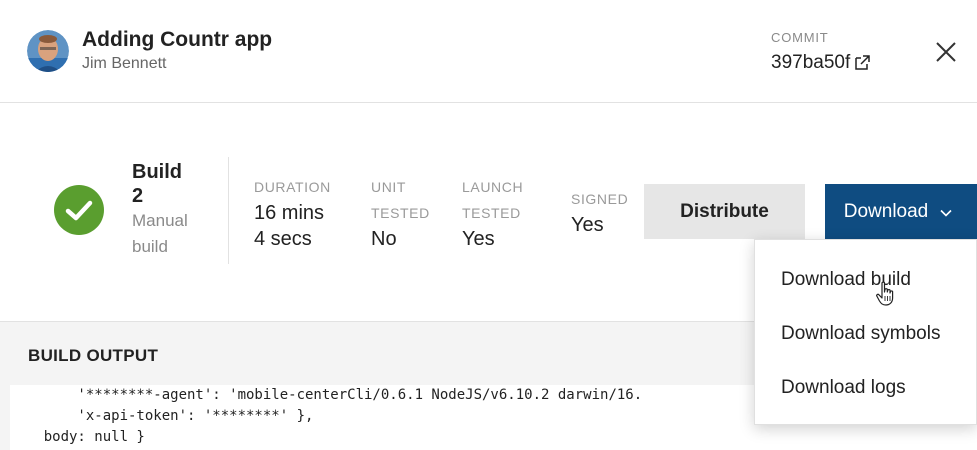 This screenshot has height=450, width=977. I want to click on author-avatar, so click(48, 51).